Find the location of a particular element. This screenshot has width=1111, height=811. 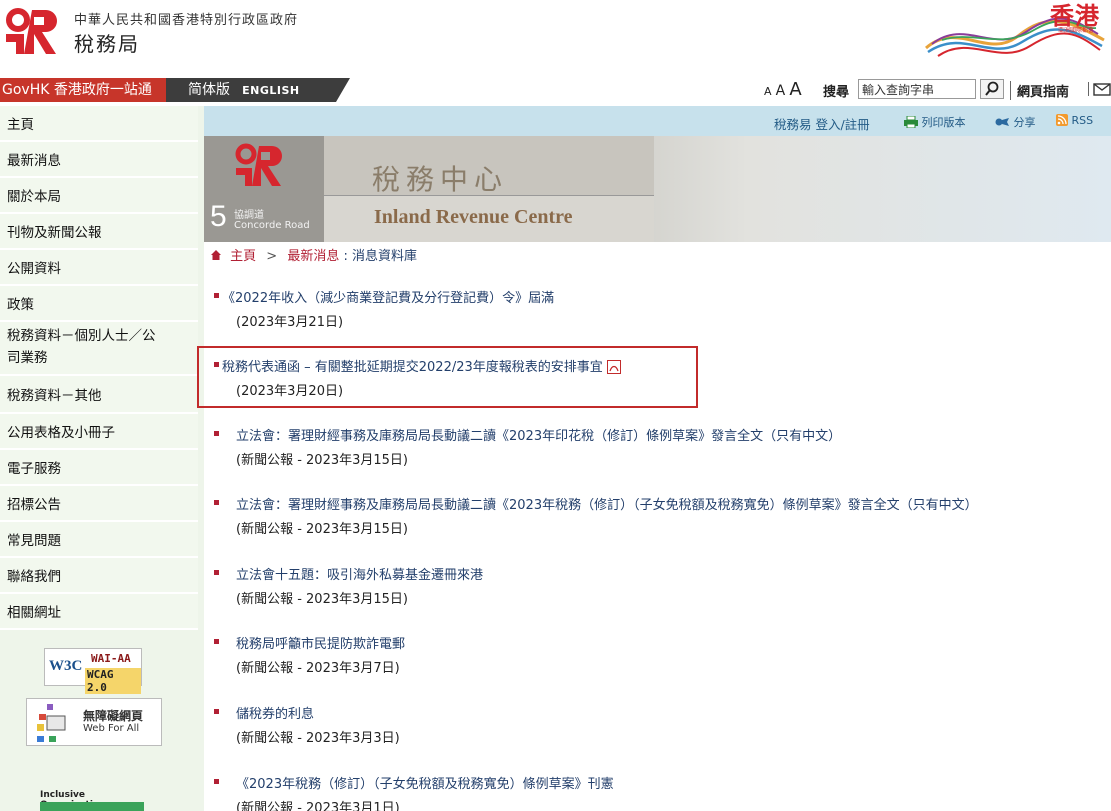

sidebar-item-forms: 公用表格及小冊子 is located at coordinates (99, 432).